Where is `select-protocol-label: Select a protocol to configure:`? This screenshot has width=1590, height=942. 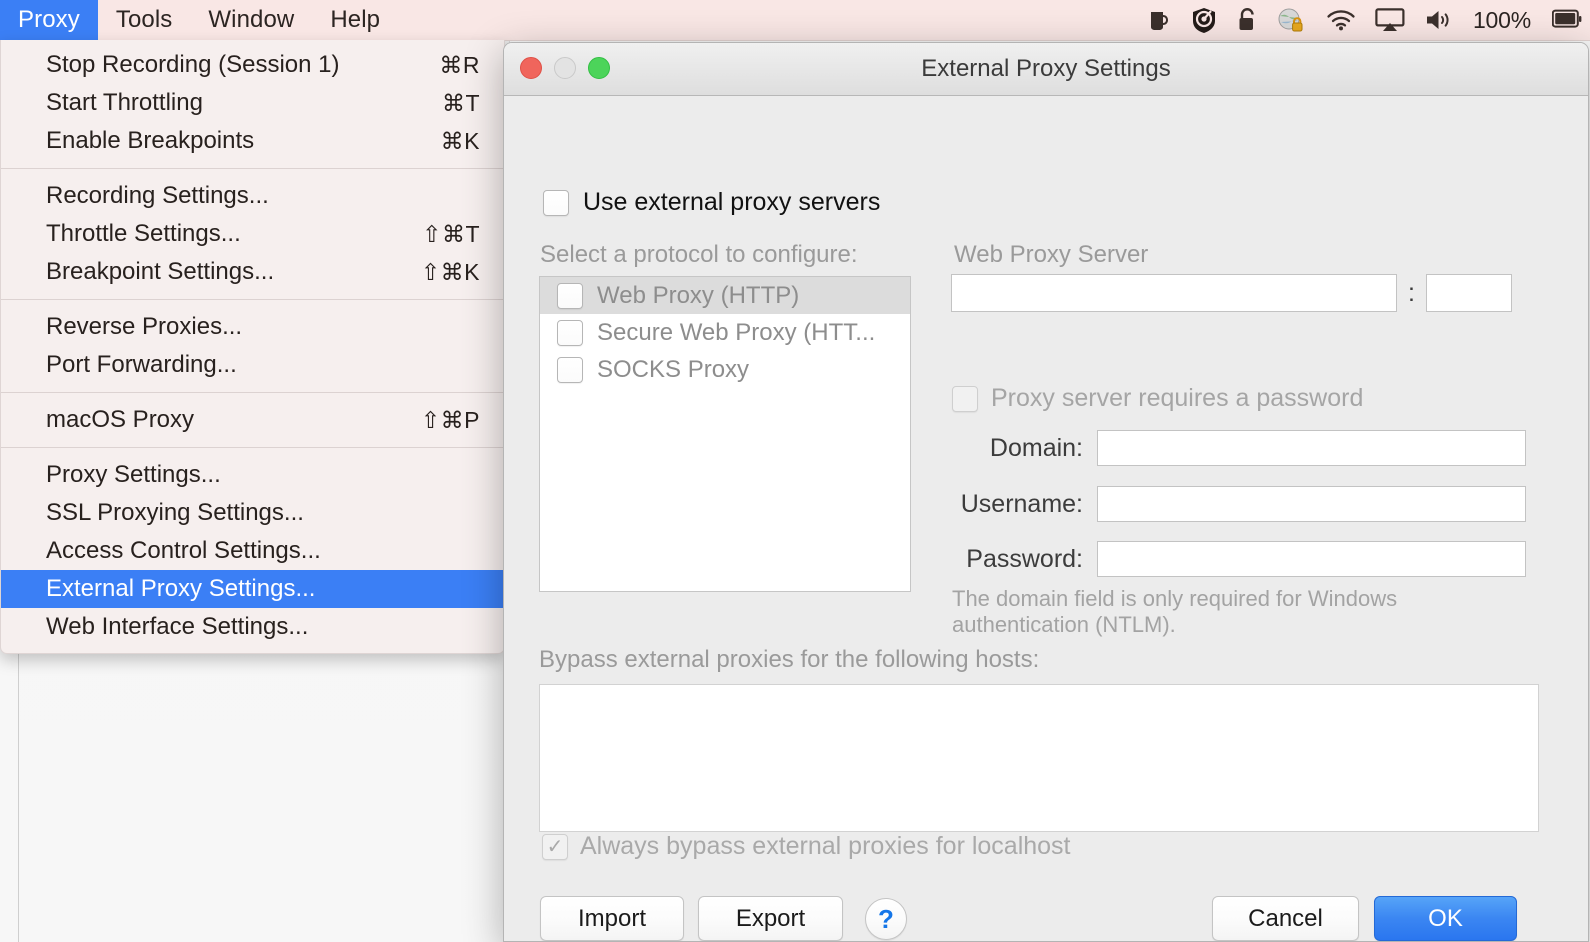
select-protocol-label: Select a protocol to configure: is located at coordinates (699, 254).